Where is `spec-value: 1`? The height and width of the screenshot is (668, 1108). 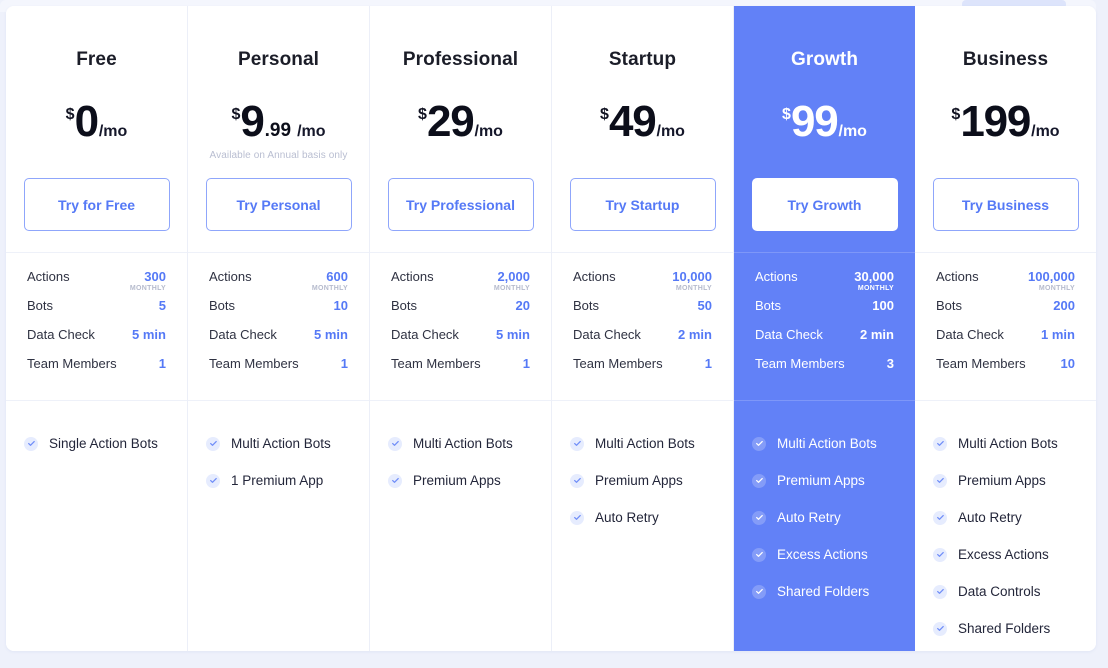
spec-value: 1 is located at coordinates (708, 363).